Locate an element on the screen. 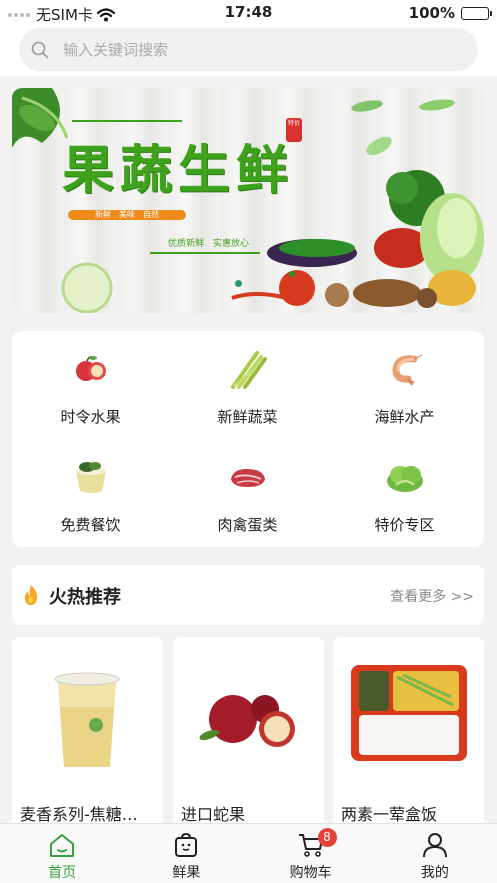 Image resolution: width=497 pixels, height=883 pixels. user-icon is located at coordinates (434, 845).